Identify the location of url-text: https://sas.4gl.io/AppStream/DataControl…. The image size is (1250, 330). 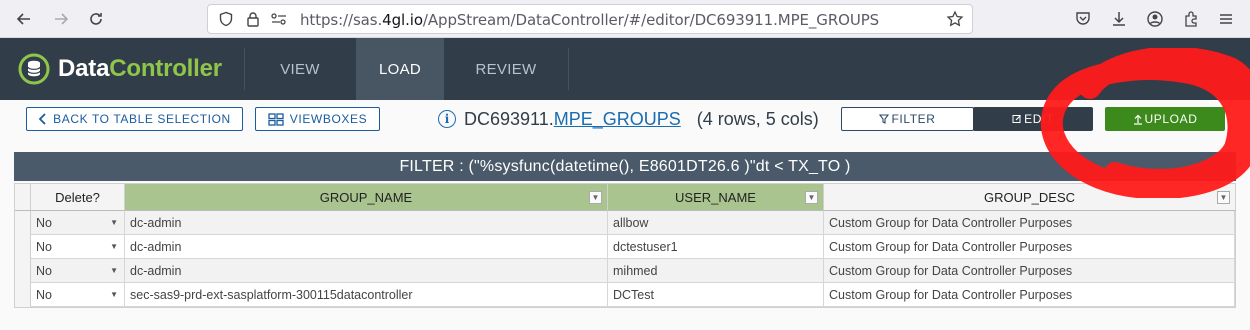
(589, 20).